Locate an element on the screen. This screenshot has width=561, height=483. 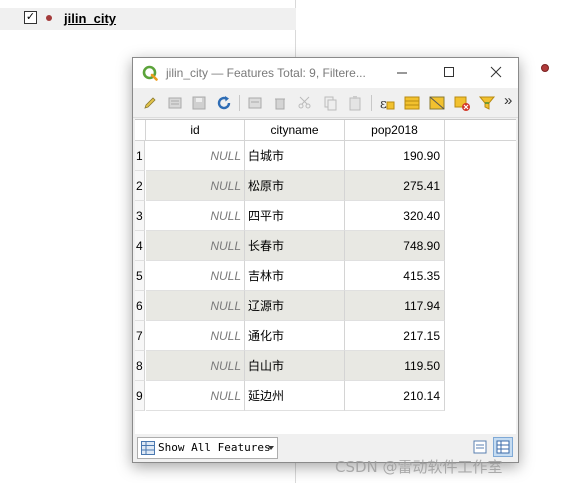
close-icon is located at coordinates (496, 72).